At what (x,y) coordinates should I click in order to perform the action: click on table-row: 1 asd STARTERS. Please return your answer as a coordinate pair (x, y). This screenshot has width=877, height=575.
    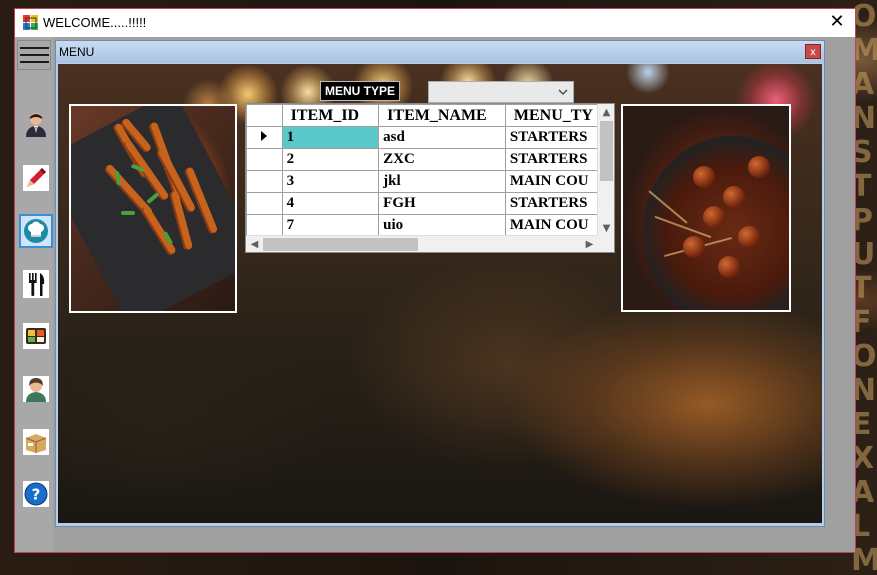
    Looking at the image, I should click on (422, 137).